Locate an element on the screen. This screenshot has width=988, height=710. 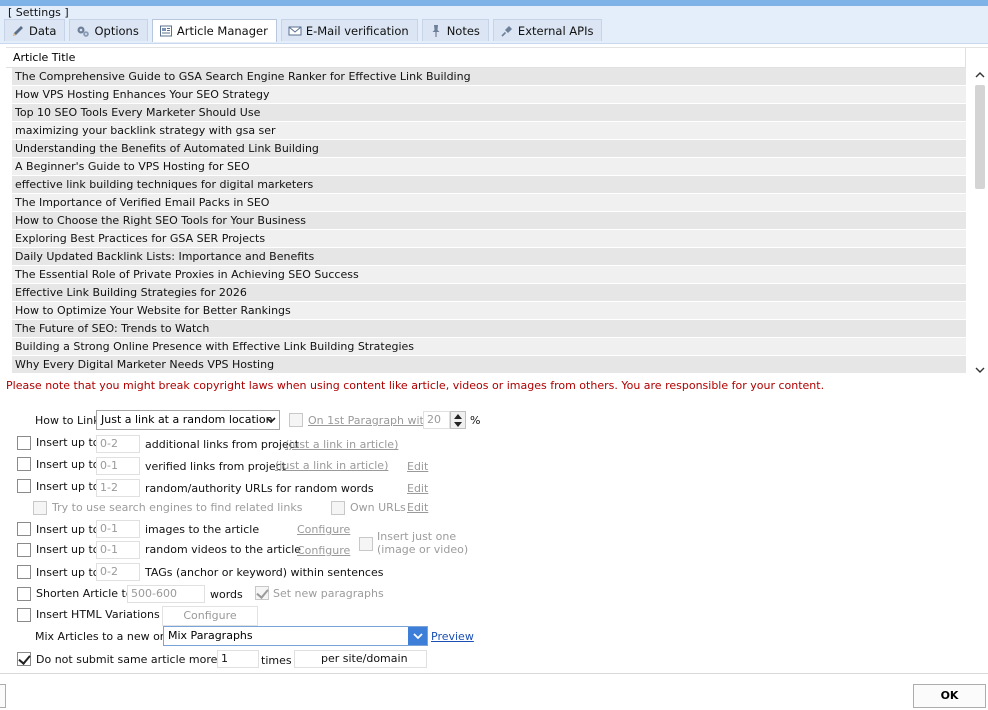
search-engines-checkbox is located at coordinates (40, 508).